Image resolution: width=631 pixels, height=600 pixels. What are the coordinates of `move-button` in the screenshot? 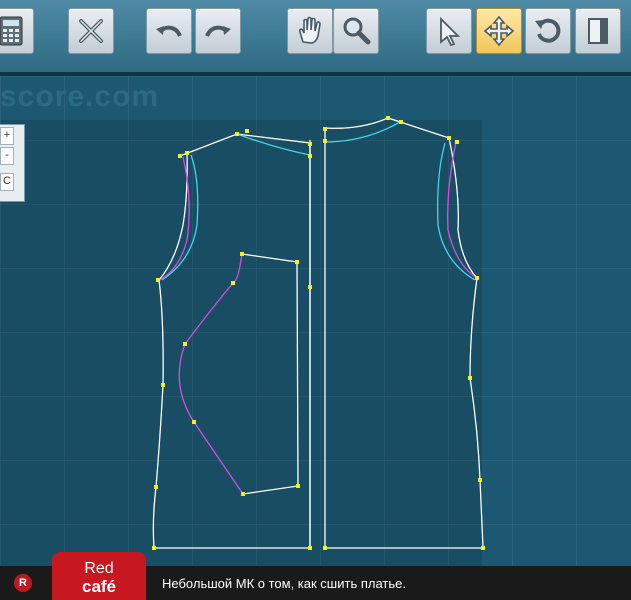 It's located at (499, 31).